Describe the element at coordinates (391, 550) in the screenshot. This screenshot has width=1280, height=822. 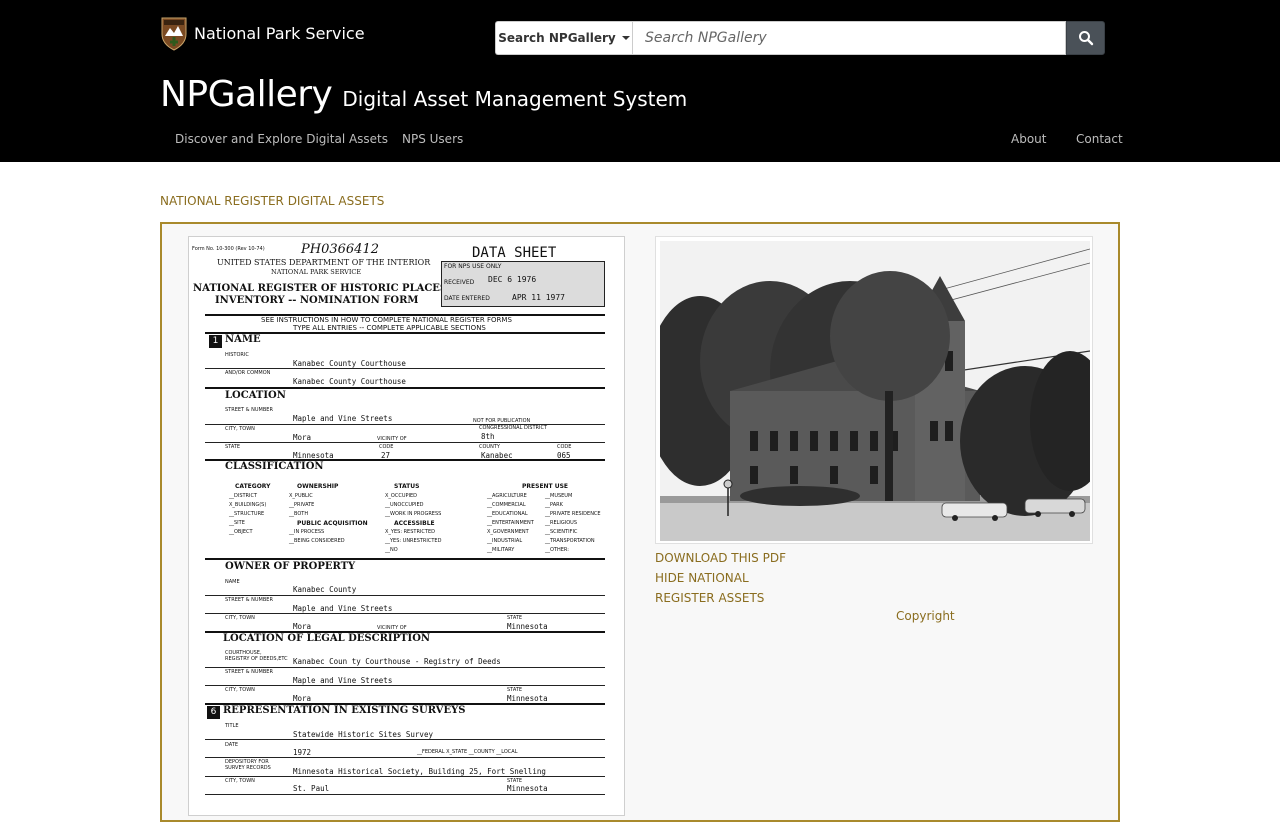
I see `accessible-item: __NO` at that location.